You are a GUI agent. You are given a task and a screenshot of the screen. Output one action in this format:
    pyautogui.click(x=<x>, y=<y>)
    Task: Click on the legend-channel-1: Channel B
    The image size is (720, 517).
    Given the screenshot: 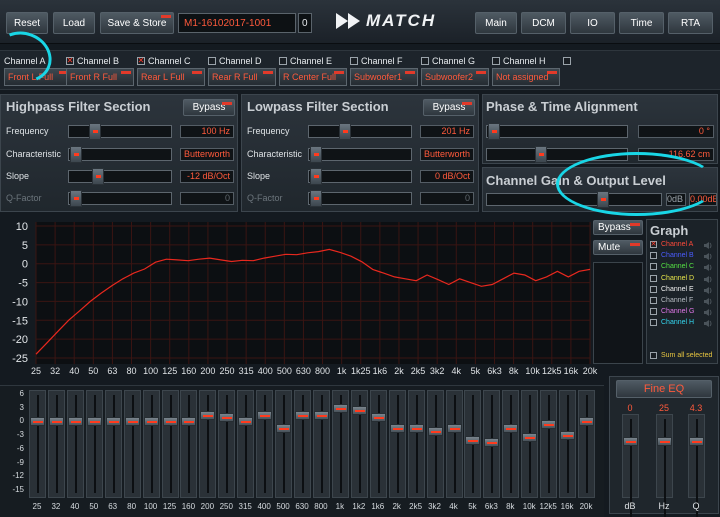 What is the action you would take?
    pyautogui.click(x=672, y=256)
    